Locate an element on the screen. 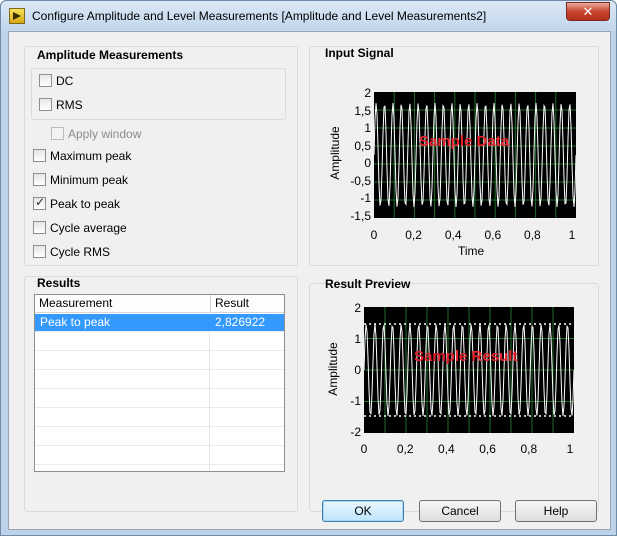 This screenshot has width=617, height=536. cycle-rms-label: Cycle RMS is located at coordinates (80, 251).